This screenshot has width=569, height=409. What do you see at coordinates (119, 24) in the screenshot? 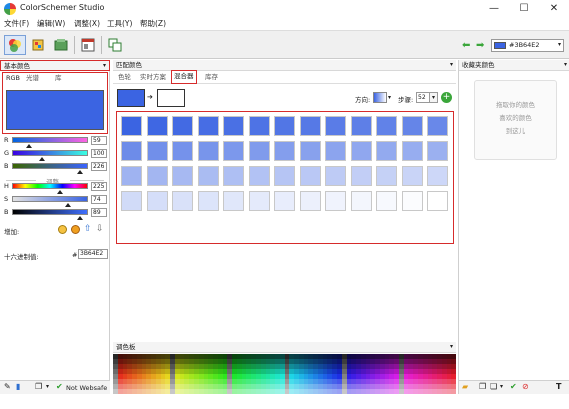
I see `menu-tools: 工具(Y)` at bounding box center [119, 24].